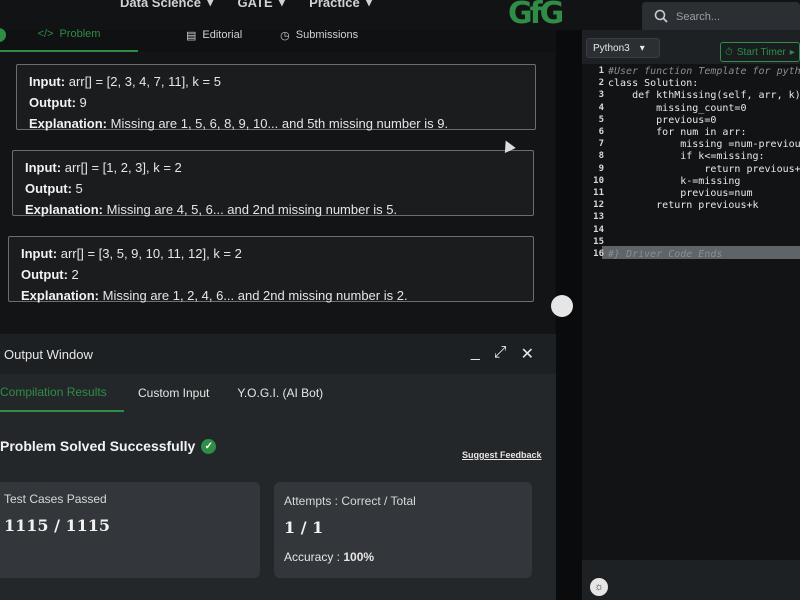 Image resolution: width=800 pixels, height=600 pixels. What do you see at coordinates (57, 525) in the screenshot?
I see `test-cases-value: 1115 / 1115` at bounding box center [57, 525].